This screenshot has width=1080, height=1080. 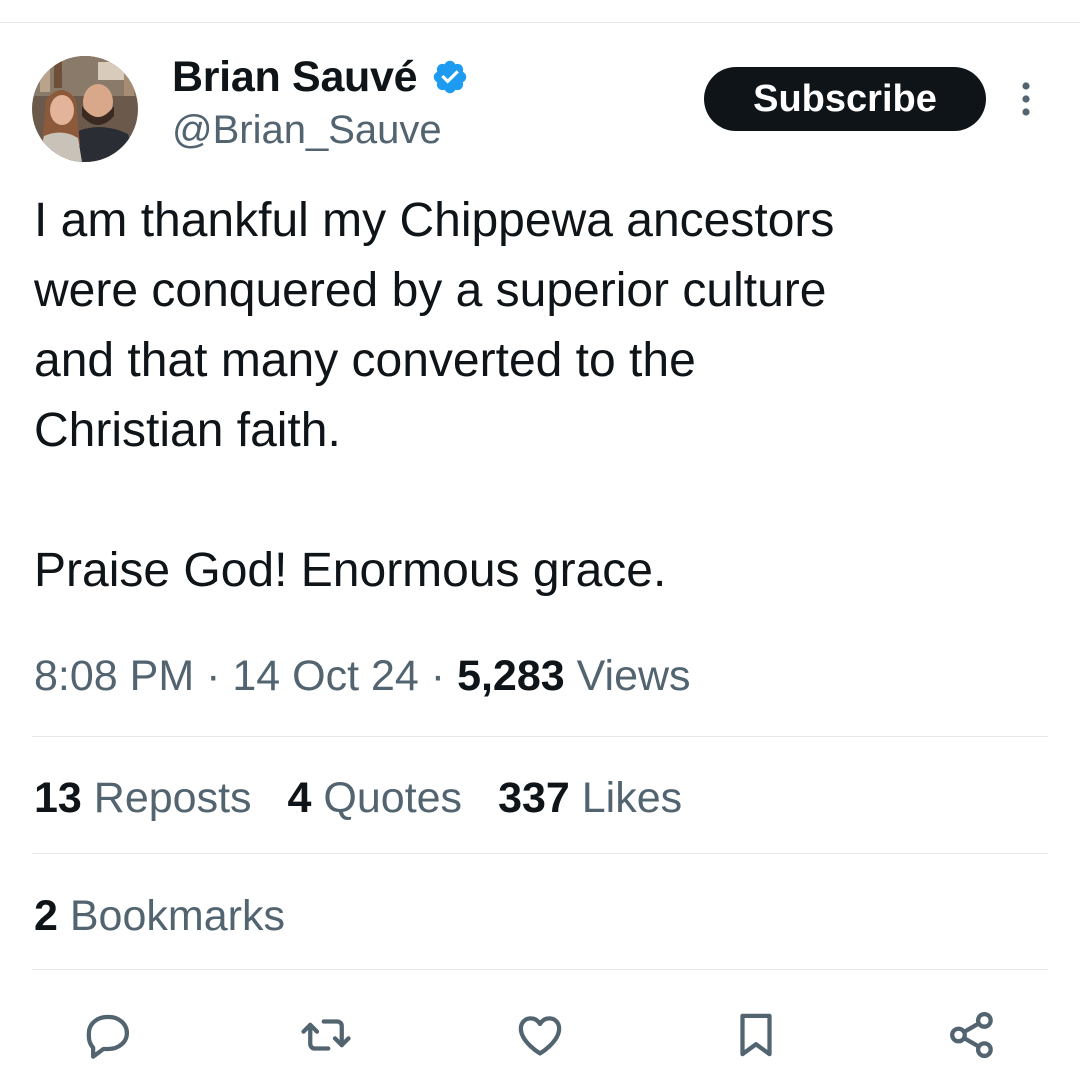 What do you see at coordinates (756, 1035) in the screenshot?
I see `bookmark-icon` at bounding box center [756, 1035].